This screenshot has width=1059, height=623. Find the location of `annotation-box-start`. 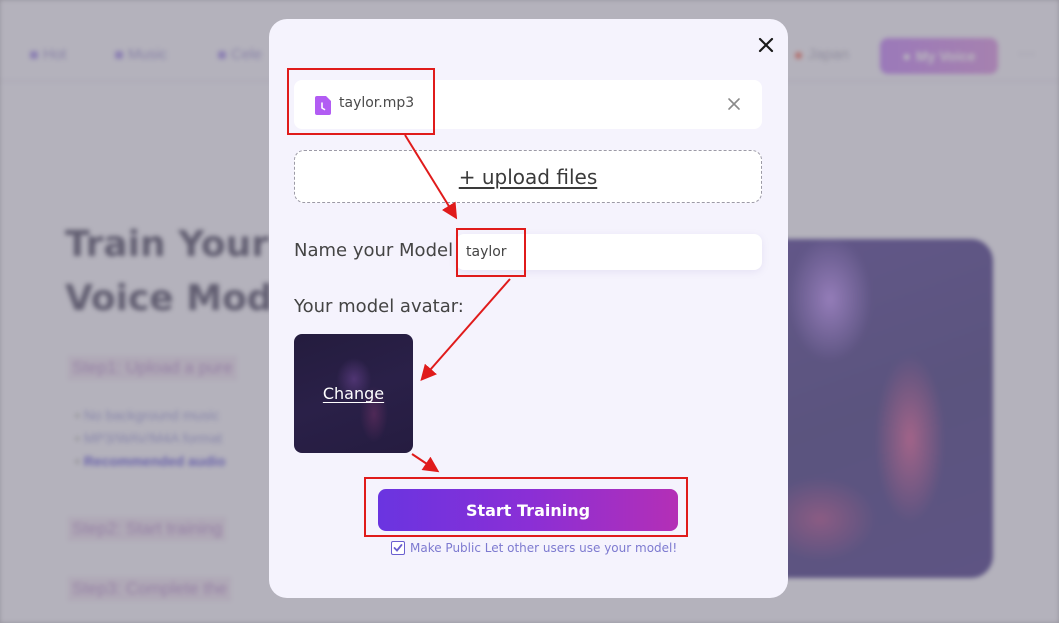

annotation-box-start is located at coordinates (526, 507).